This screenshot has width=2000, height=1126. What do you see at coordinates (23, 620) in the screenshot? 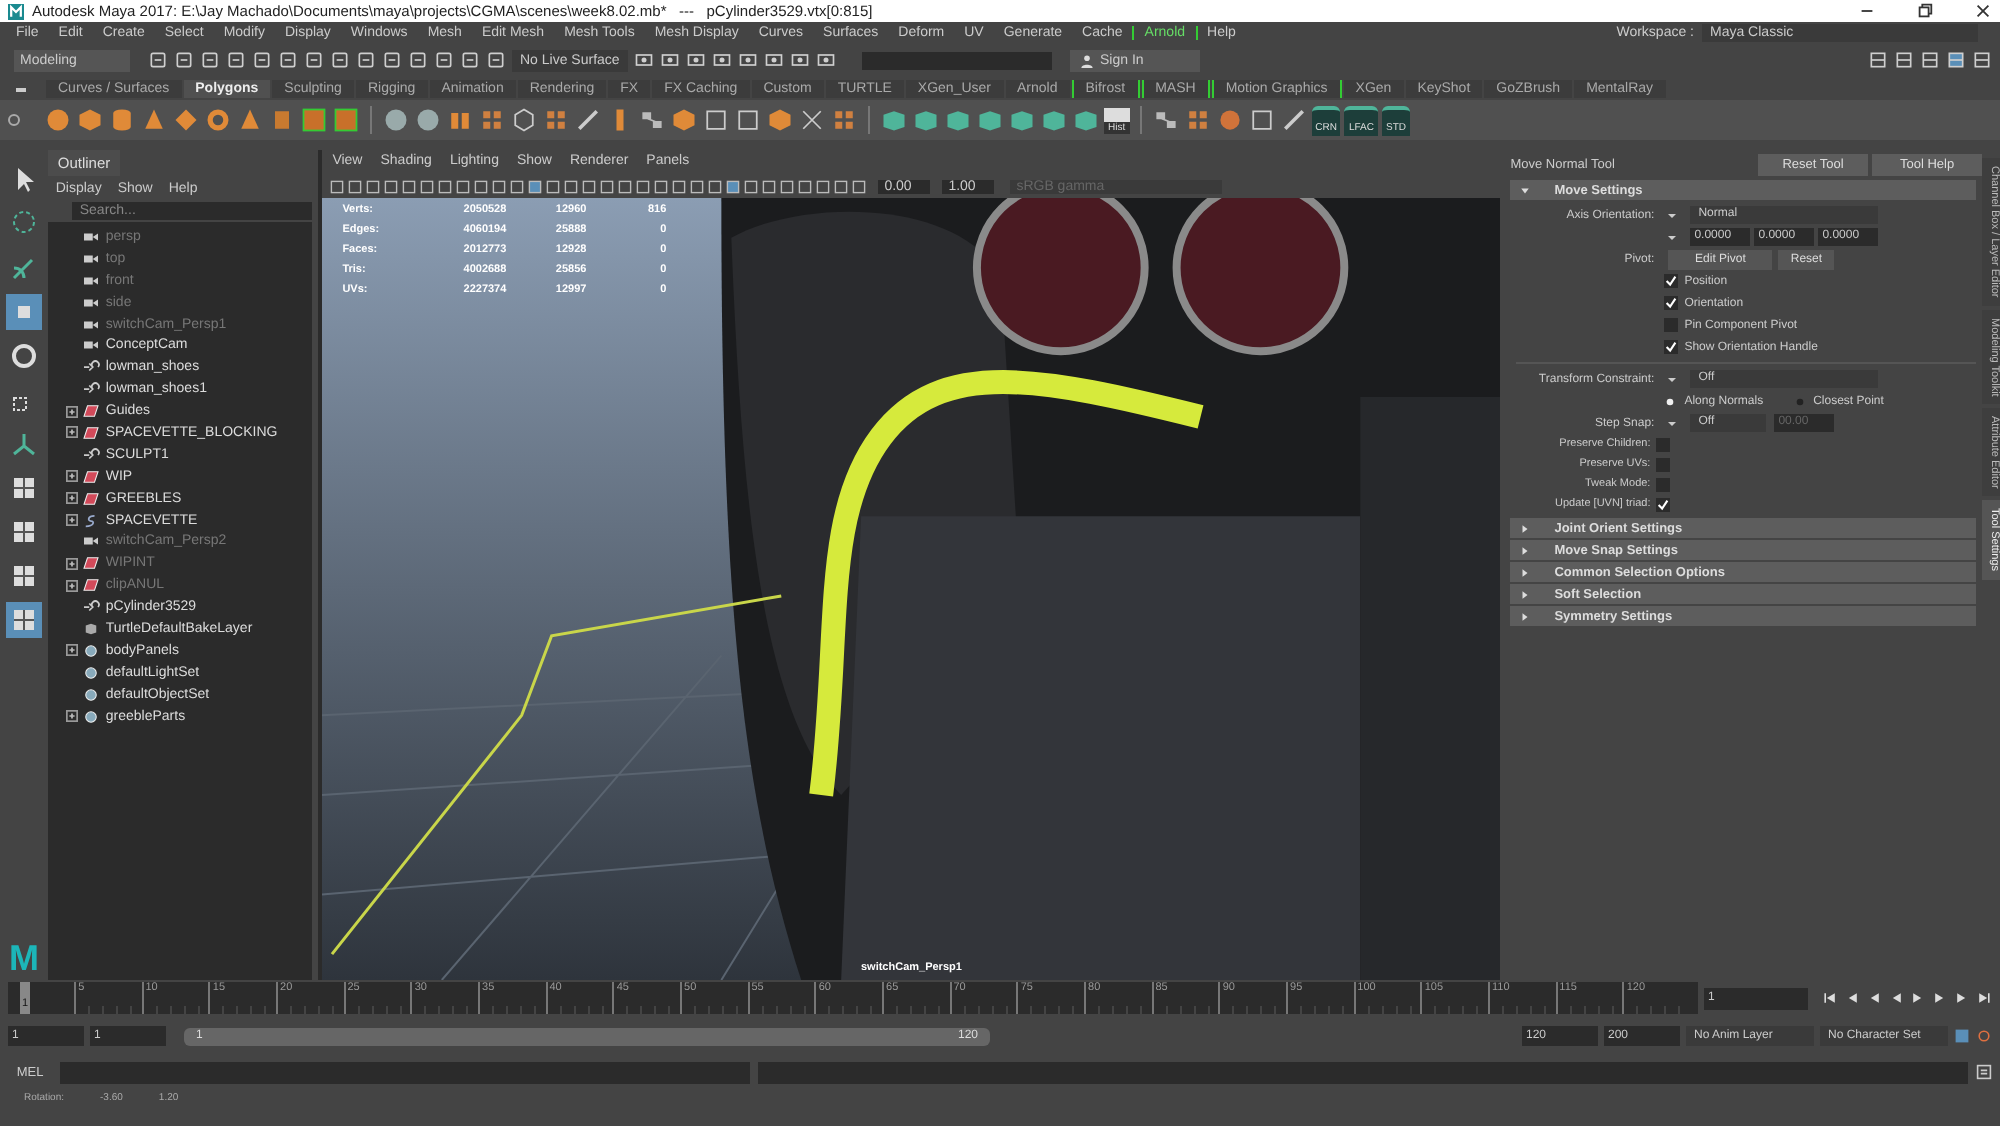
I see `layout-icon` at bounding box center [23, 620].